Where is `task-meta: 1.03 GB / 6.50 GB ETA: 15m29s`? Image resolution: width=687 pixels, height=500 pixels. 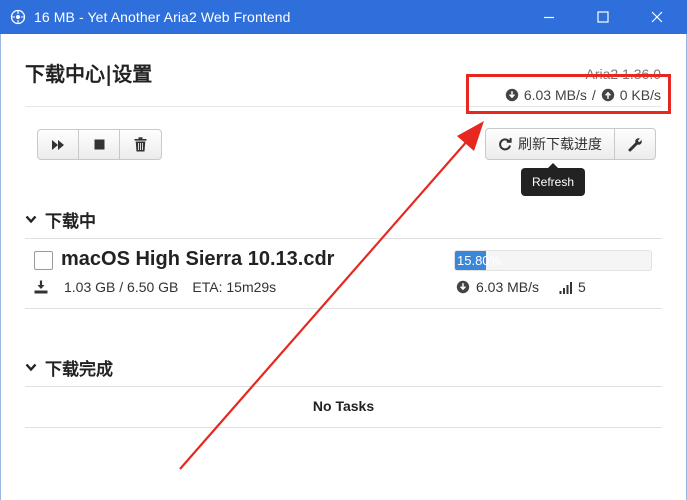 task-meta: 1.03 GB / 6.50 GB ETA: 15m29s is located at coordinates (155, 287).